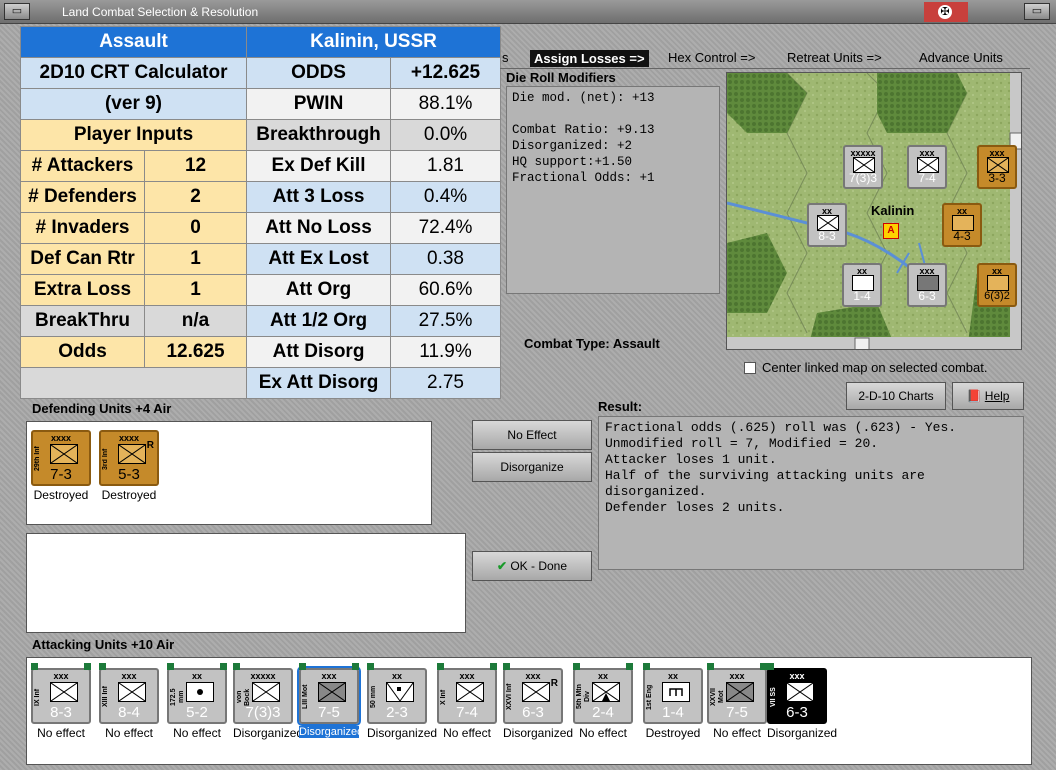 This screenshot has height=770, width=1056. Describe the element at coordinates (319, 73) in the screenshot. I see `result-label: ODDS` at that location.